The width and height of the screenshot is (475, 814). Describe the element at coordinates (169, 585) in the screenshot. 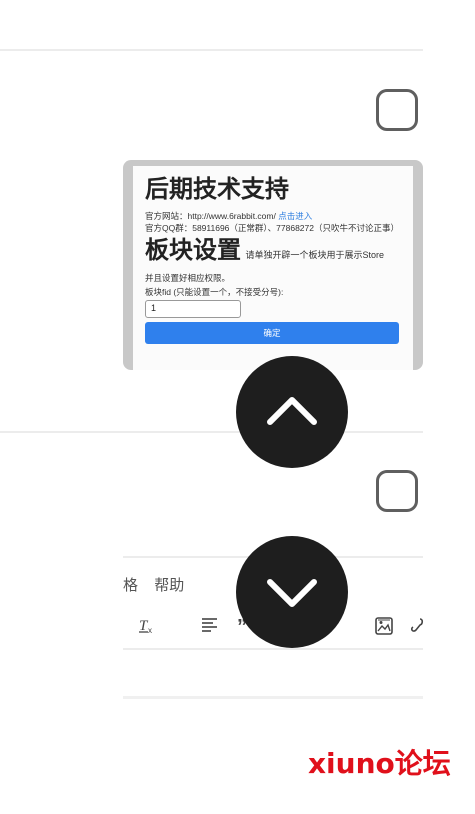

I see `menu-item-help: 帮助` at that location.